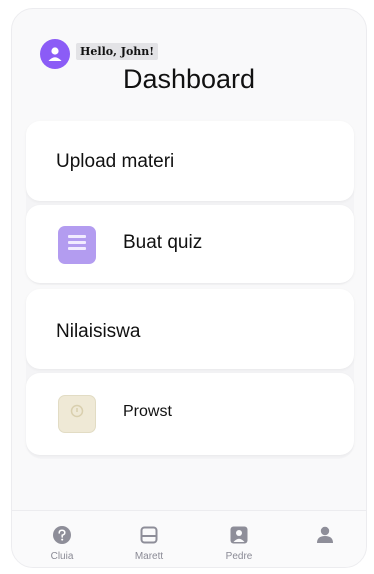 Image resolution: width=374 pixels, height=574 pixels. What do you see at coordinates (98, 331) in the screenshot?
I see `nilaisiswa-label: Nilaisiswa` at bounding box center [98, 331].